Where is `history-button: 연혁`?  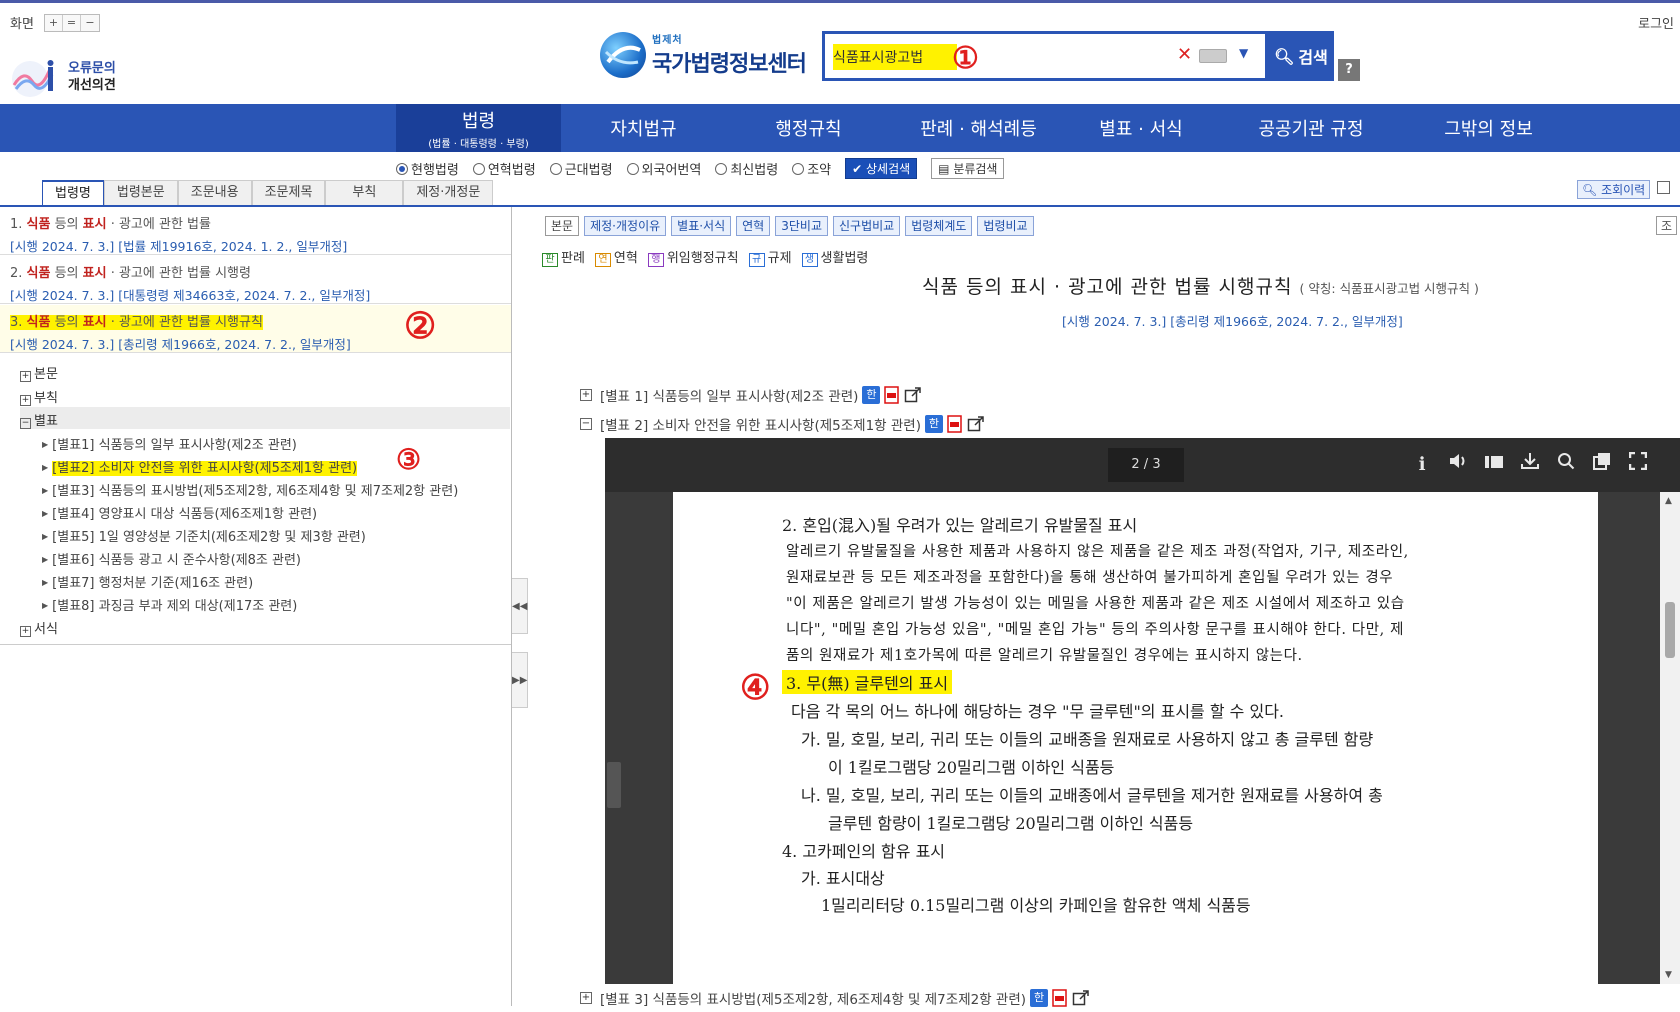 history-button: 연혁 is located at coordinates (753, 226).